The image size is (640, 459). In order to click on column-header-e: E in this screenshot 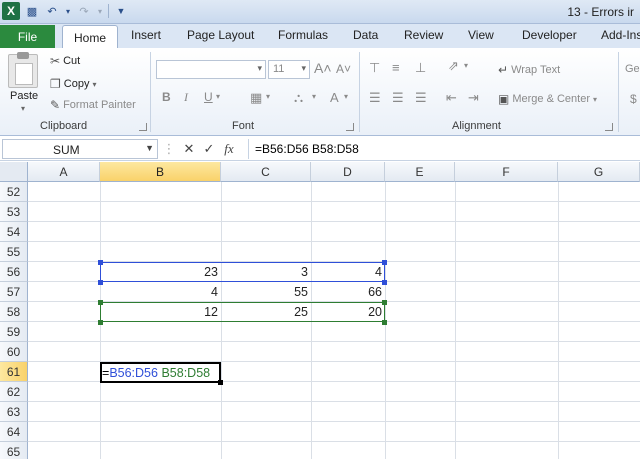, I will do `click(420, 172)`.